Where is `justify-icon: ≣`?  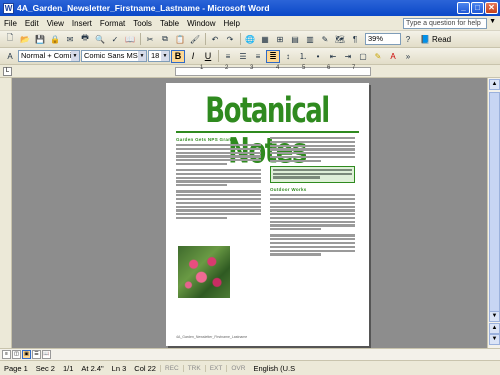 justify-icon: ≣ is located at coordinates (273, 56).